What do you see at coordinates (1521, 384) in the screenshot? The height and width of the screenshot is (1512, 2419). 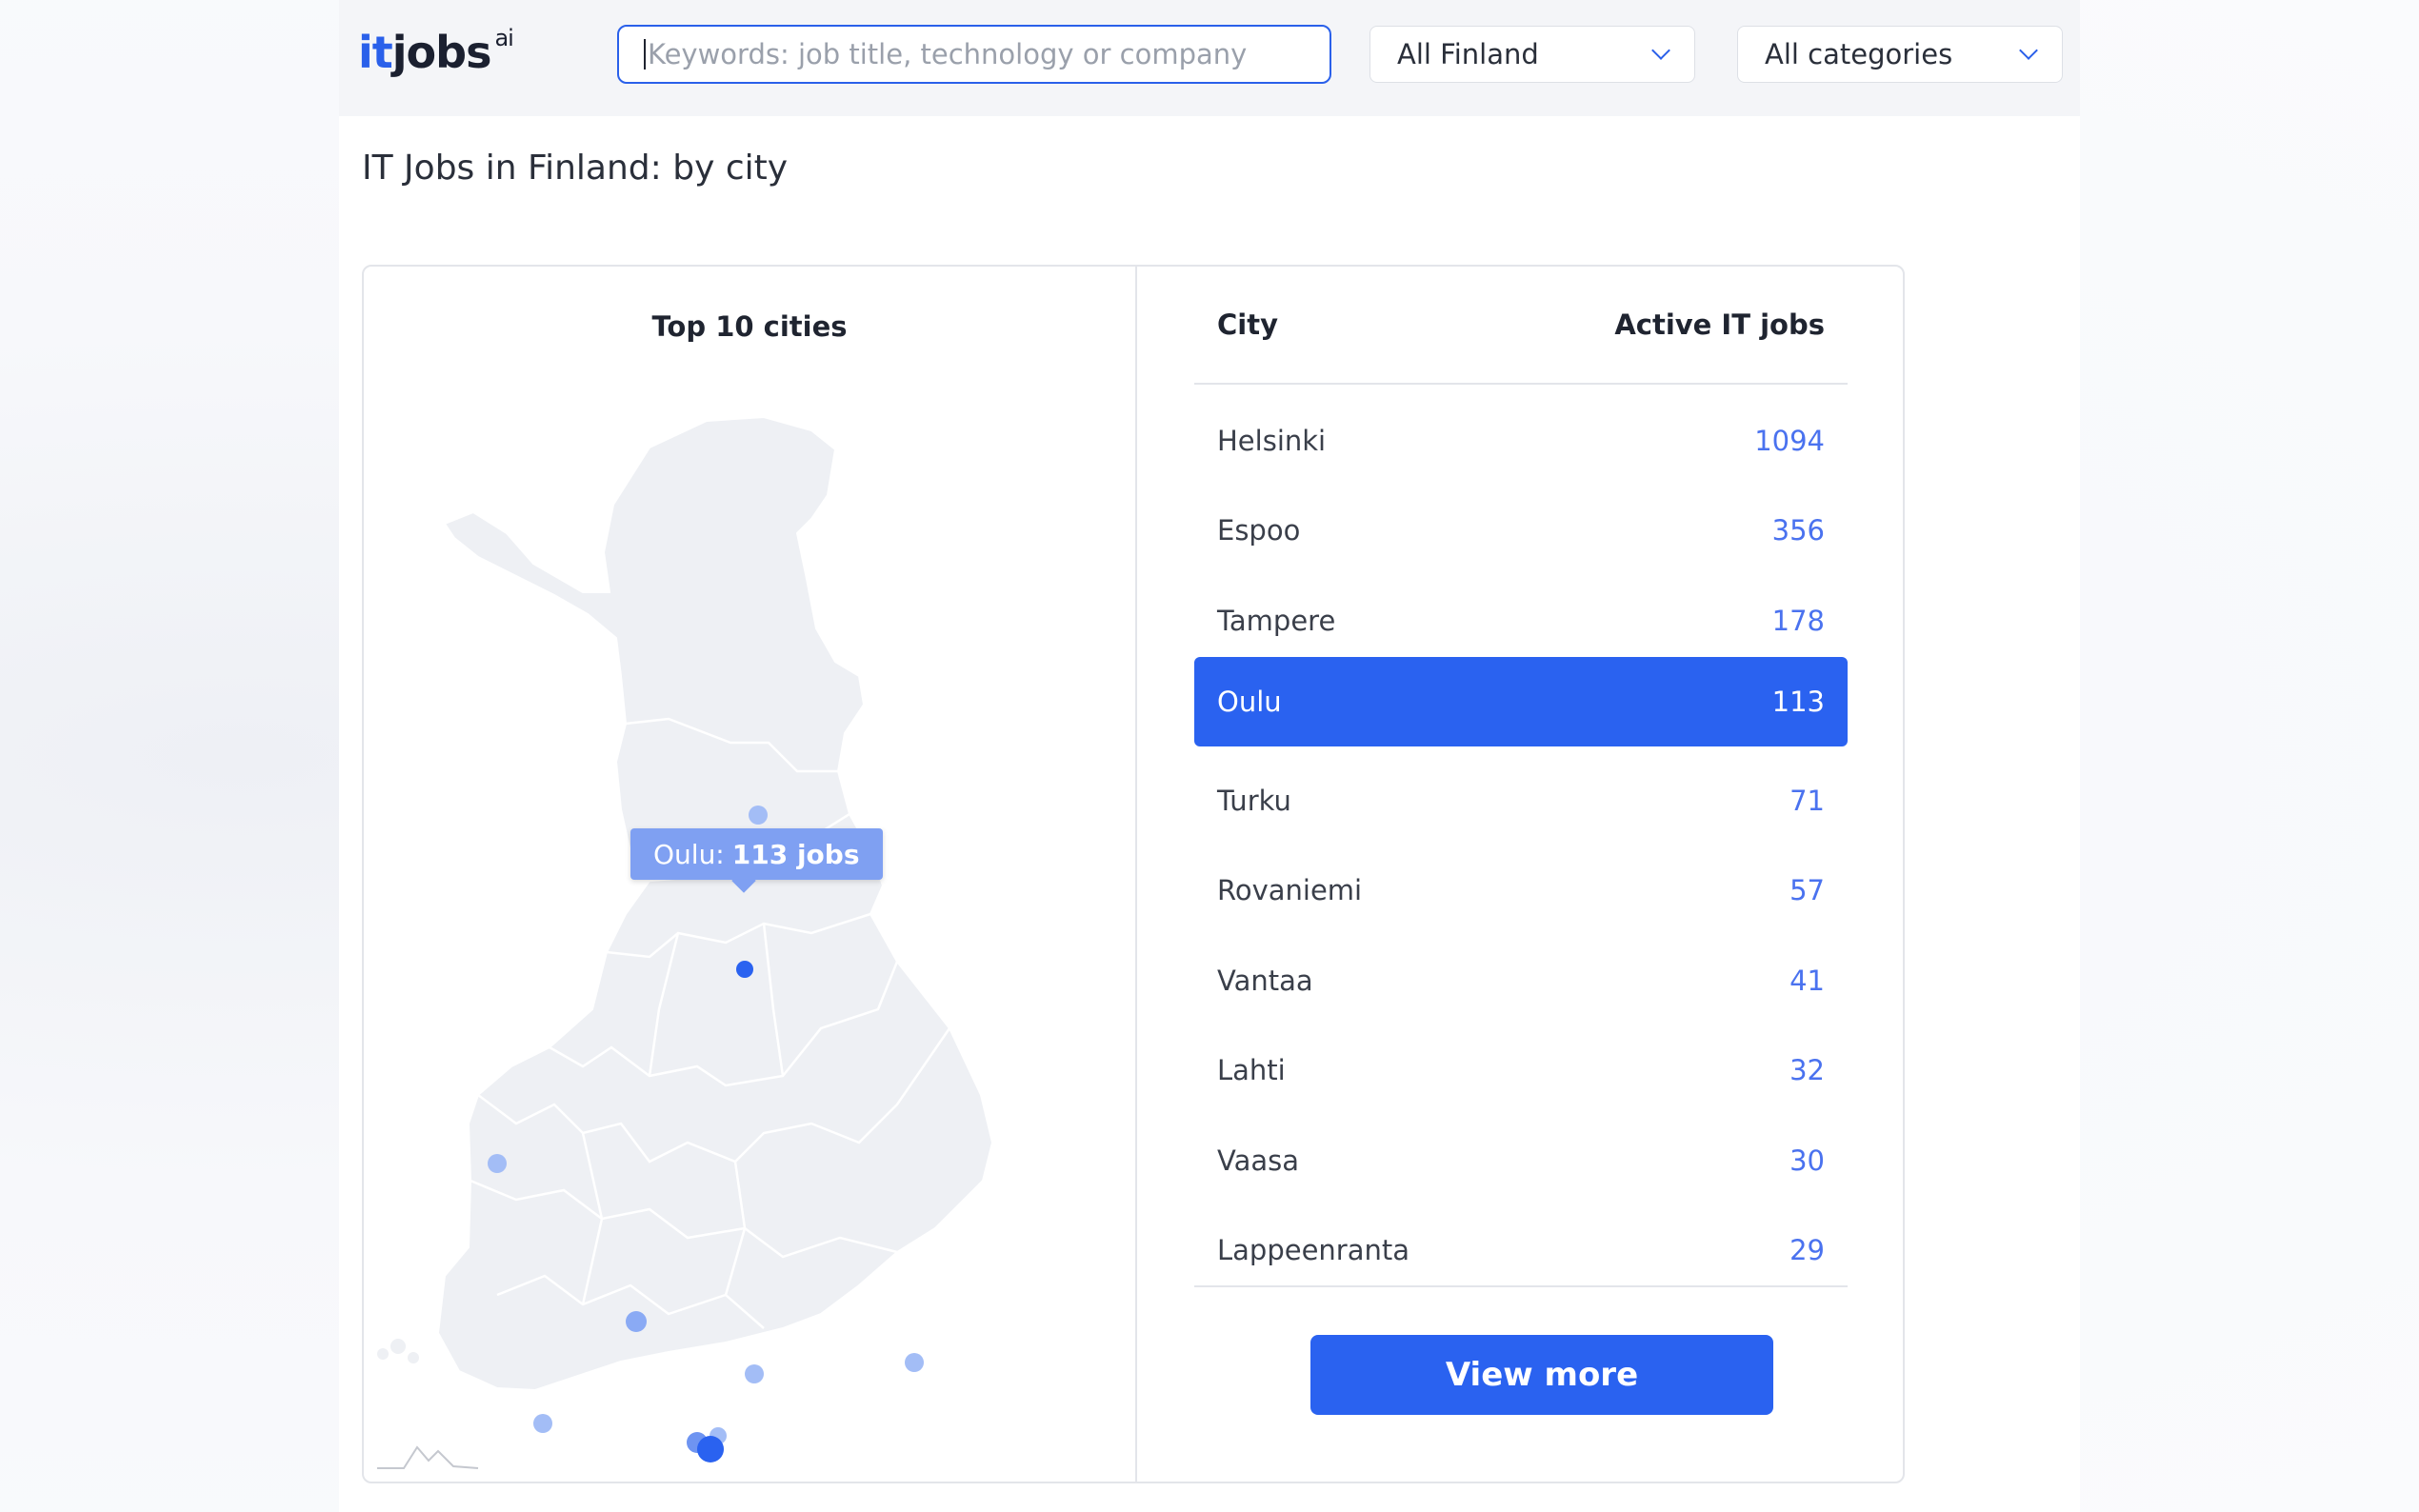 I see `table-header-divider` at bounding box center [1521, 384].